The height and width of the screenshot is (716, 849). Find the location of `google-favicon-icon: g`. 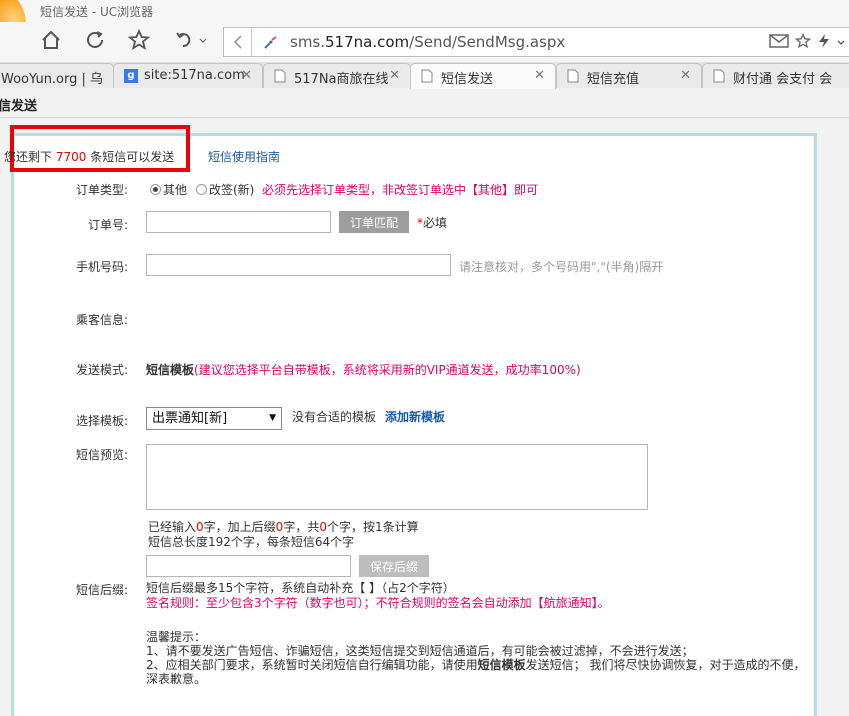

google-favicon-icon: g is located at coordinates (131, 76).